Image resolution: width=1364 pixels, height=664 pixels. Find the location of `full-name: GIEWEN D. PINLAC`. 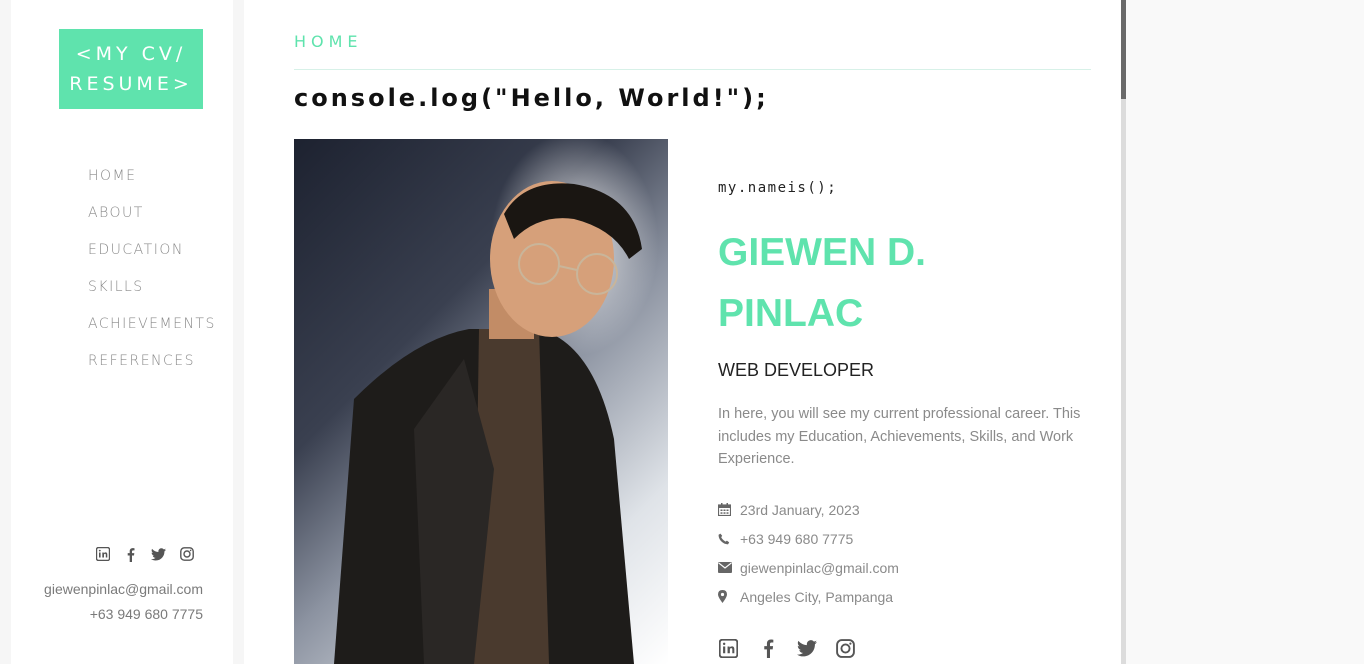

full-name: GIEWEN D. PINLAC is located at coordinates (908, 283).